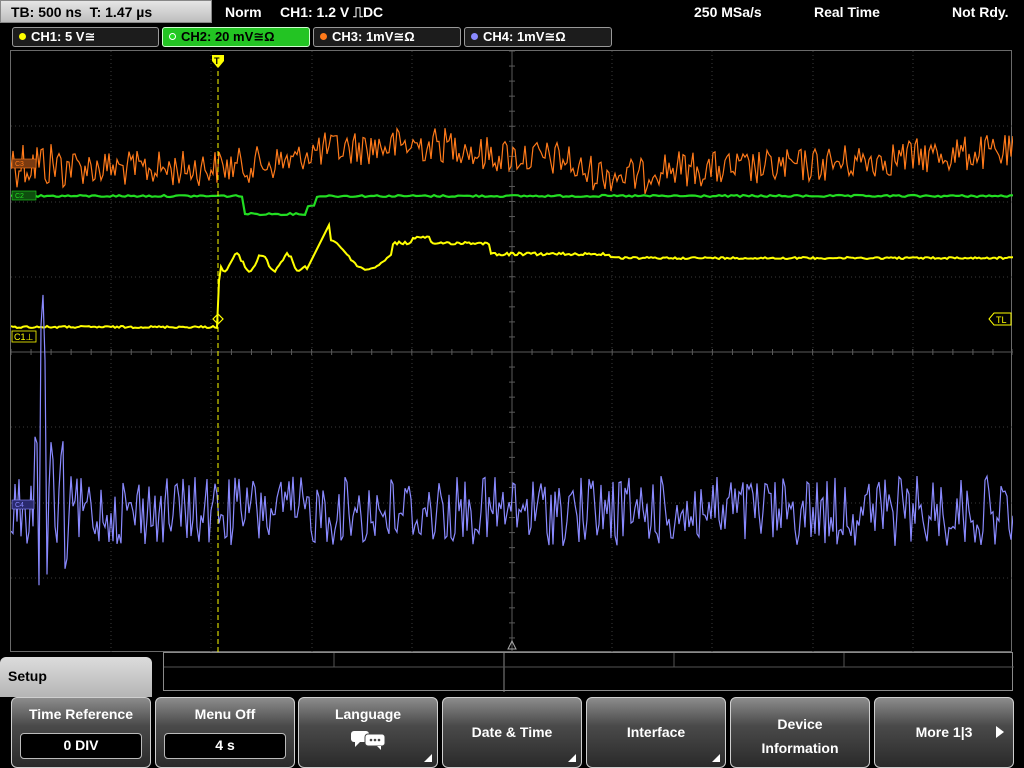  Describe the element at coordinates (27, 676) in the screenshot. I see `menu-title: Setup` at that location.